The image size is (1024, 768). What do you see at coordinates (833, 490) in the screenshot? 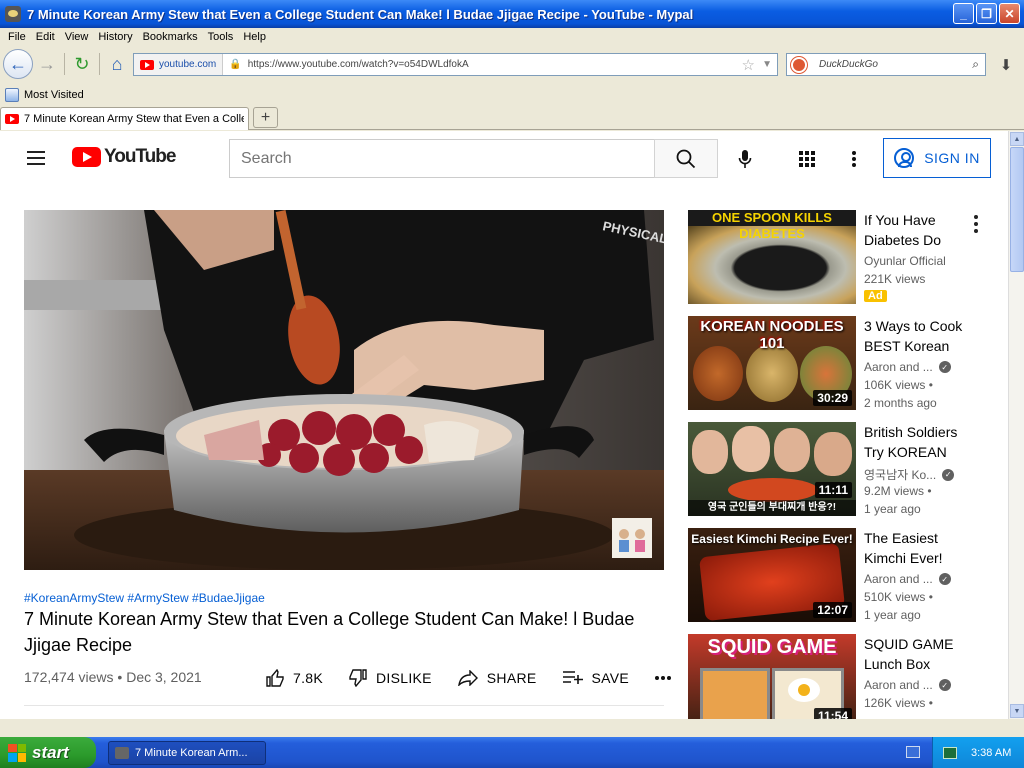
I see `video-duration: 11:11` at bounding box center [833, 490].